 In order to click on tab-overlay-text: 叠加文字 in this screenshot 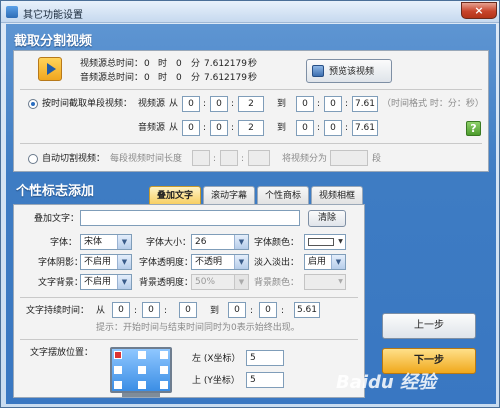, I will do `click(175, 195)`.